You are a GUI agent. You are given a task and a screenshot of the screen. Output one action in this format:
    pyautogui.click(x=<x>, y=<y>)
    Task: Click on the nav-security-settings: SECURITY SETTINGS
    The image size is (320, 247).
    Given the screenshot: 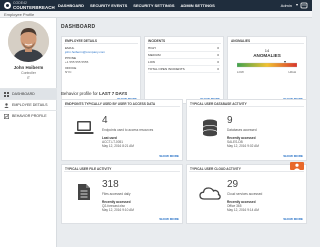 What is the action you would take?
    pyautogui.click(x=153, y=5)
    